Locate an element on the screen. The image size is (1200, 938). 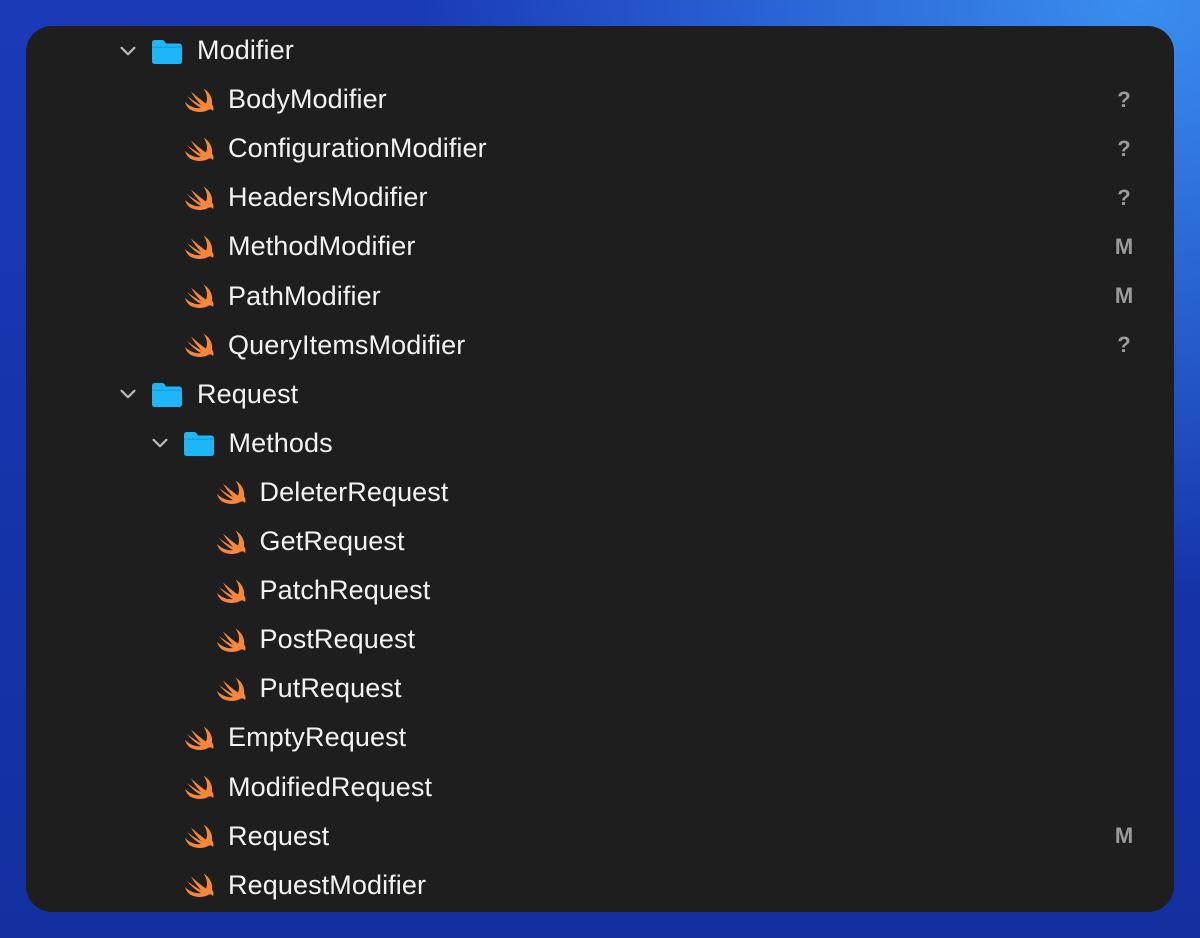
file-row: PostRequest is located at coordinates (600, 639).